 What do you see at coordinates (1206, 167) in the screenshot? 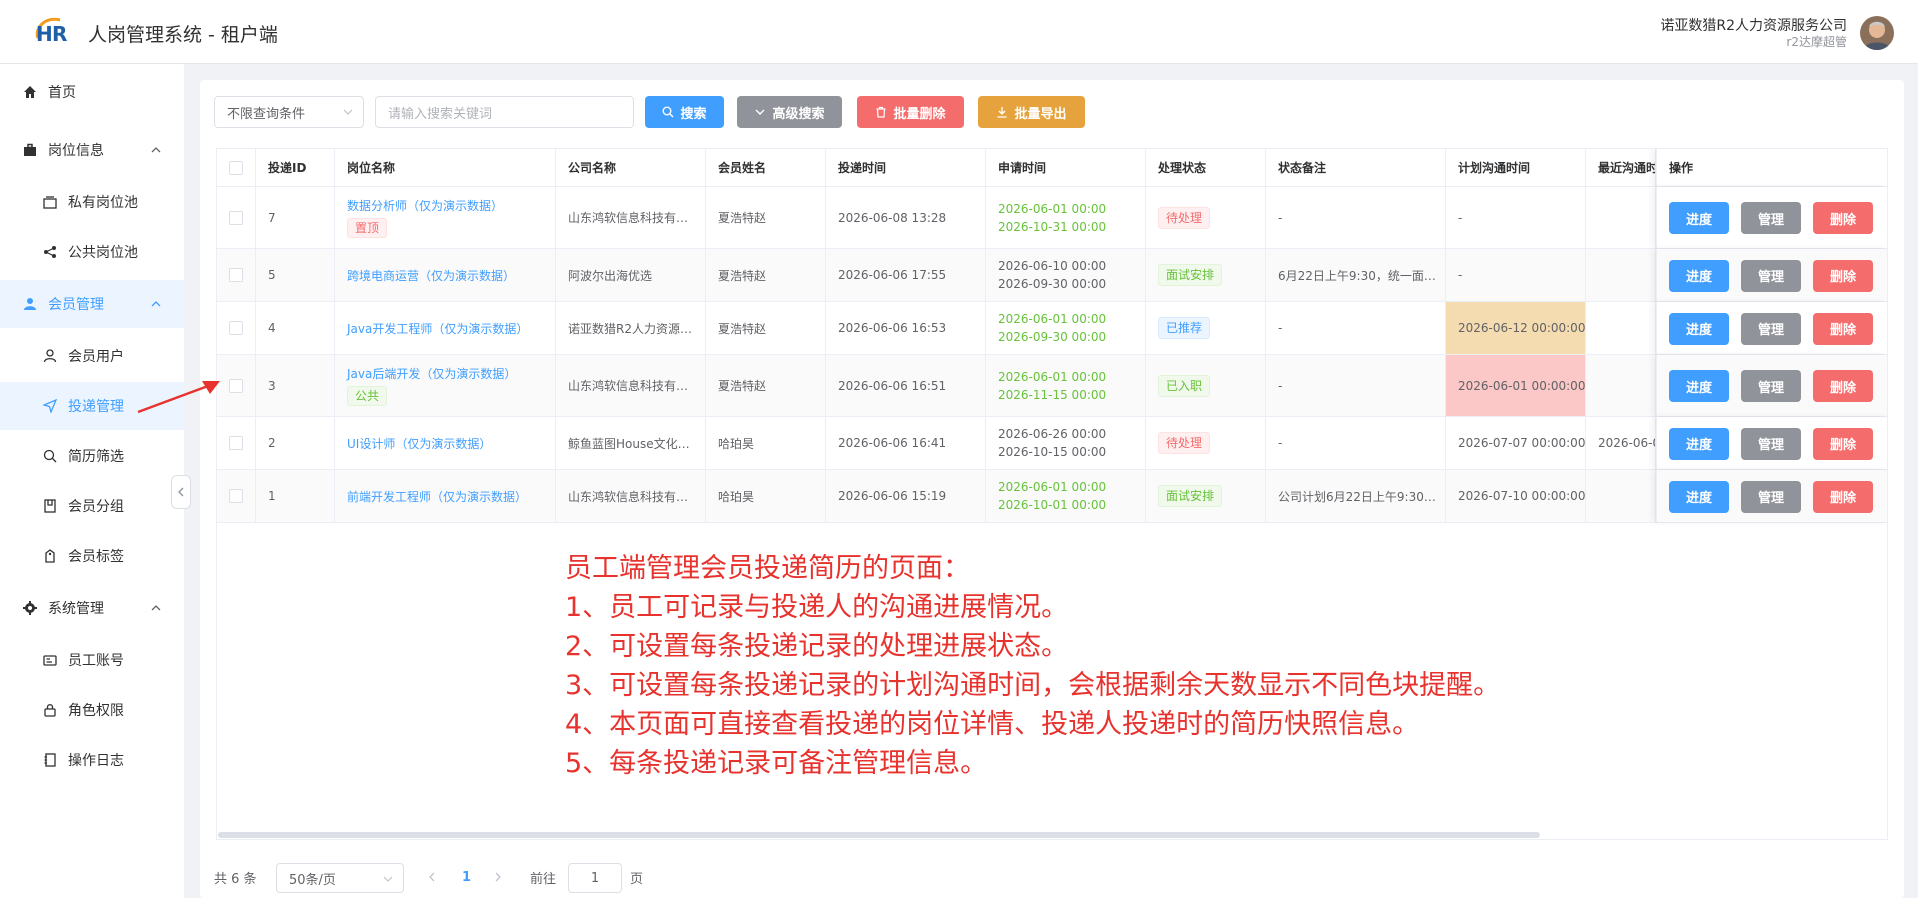
I see `header-cell: 处理状态` at bounding box center [1206, 167].